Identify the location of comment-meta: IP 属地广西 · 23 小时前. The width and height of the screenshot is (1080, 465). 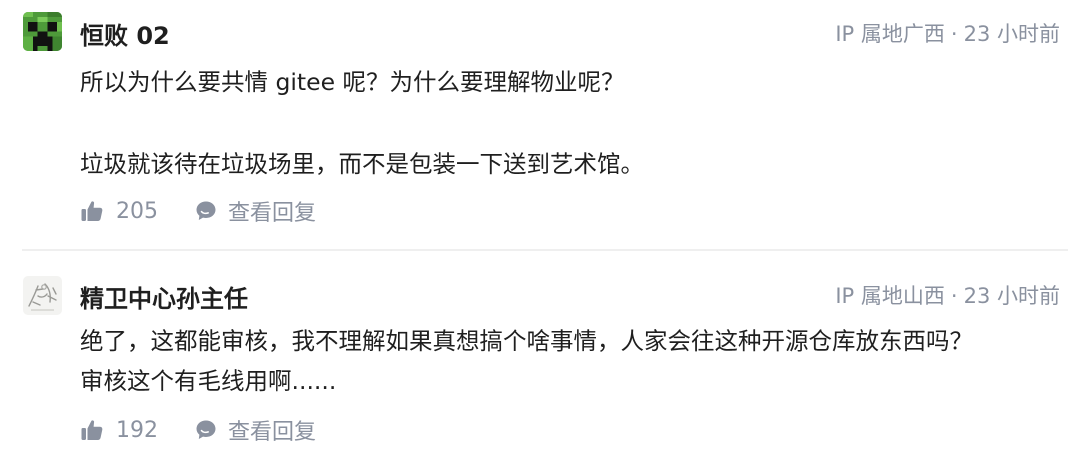
(947, 33).